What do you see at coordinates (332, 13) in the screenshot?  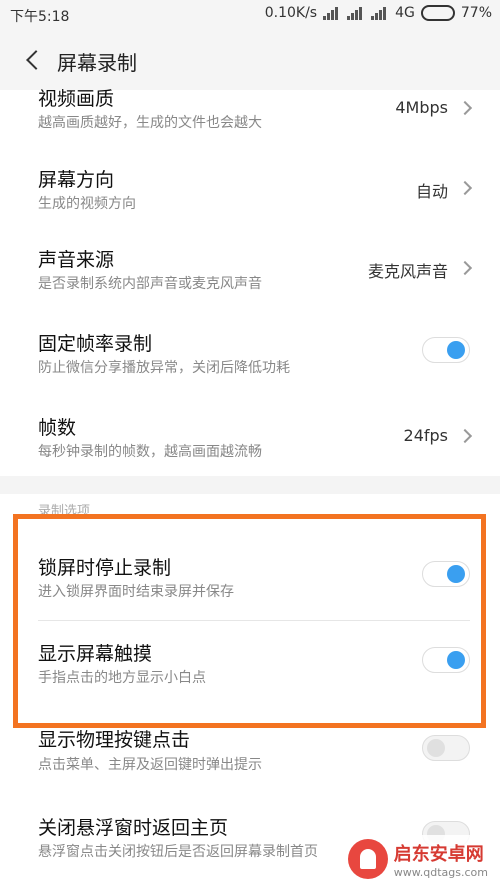 I see `signal-icon` at bounding box center [332, 13].